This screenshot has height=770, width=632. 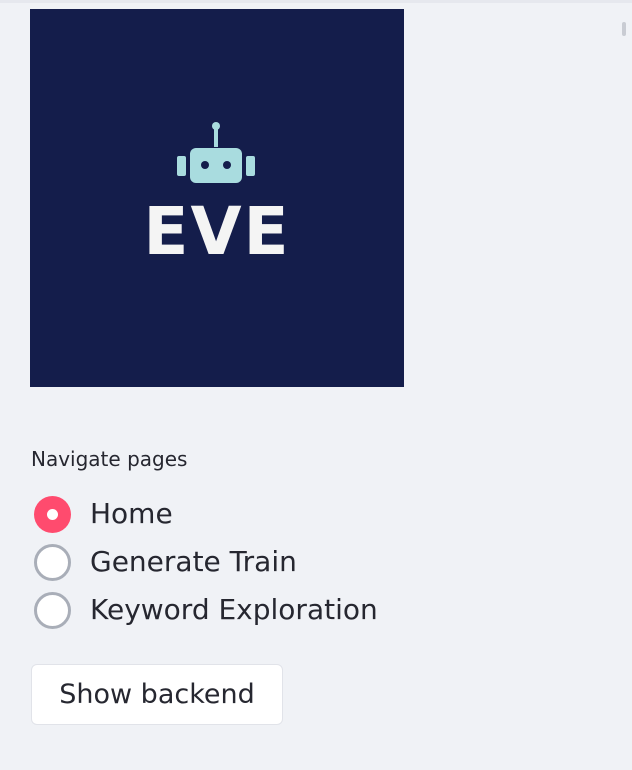 I want to click on page-radio-group: Home Generate Train Keyword Exploration, so click(x=206, y=562).